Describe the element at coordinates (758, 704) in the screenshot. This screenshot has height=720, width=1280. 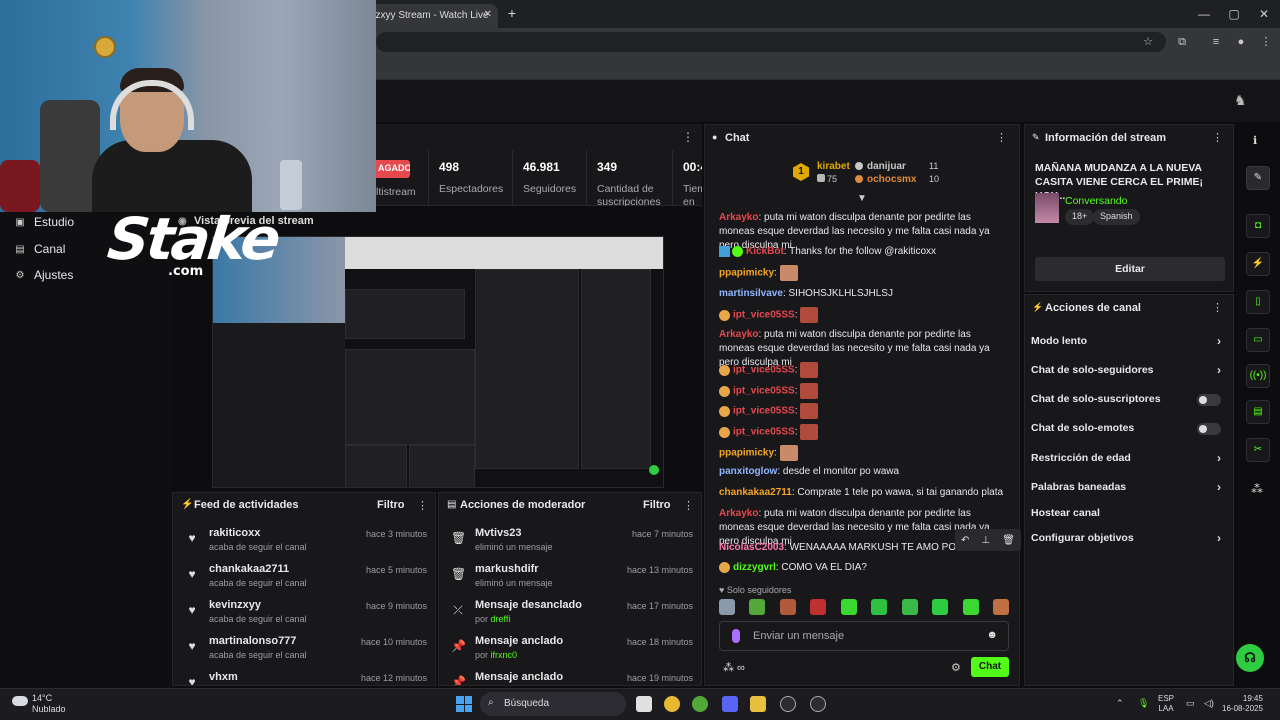
I see `file-explorer-icon` at that location.